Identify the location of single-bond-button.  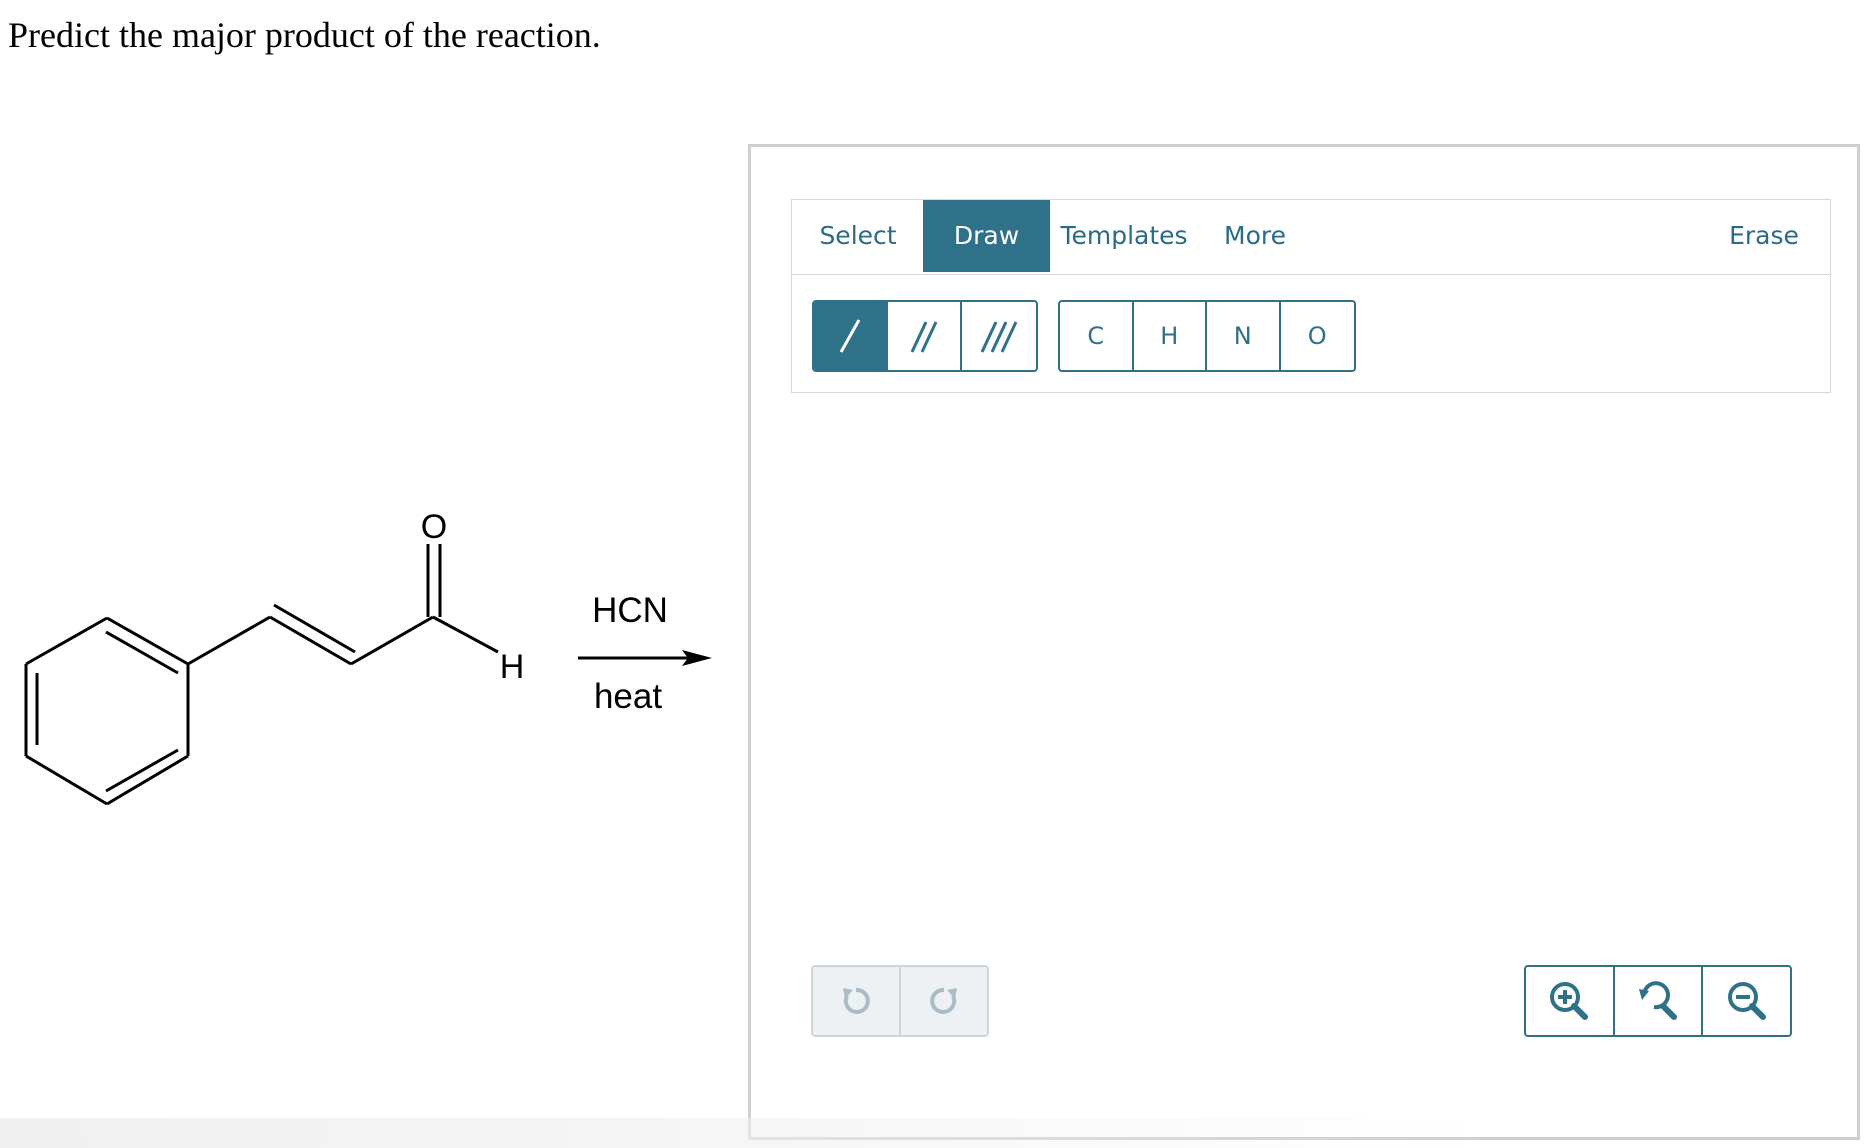
(851, 336).